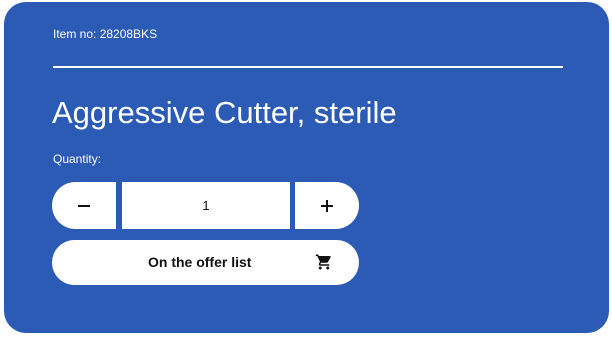  I want to click on divider, so click(308, 67).